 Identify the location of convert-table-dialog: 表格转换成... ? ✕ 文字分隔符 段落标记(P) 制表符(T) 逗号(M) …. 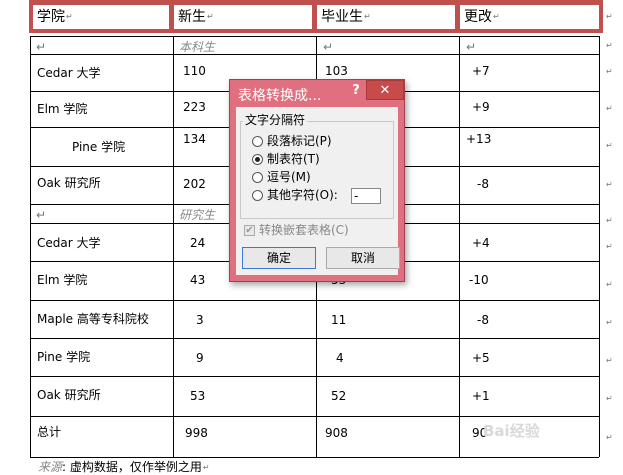
(317, 180).